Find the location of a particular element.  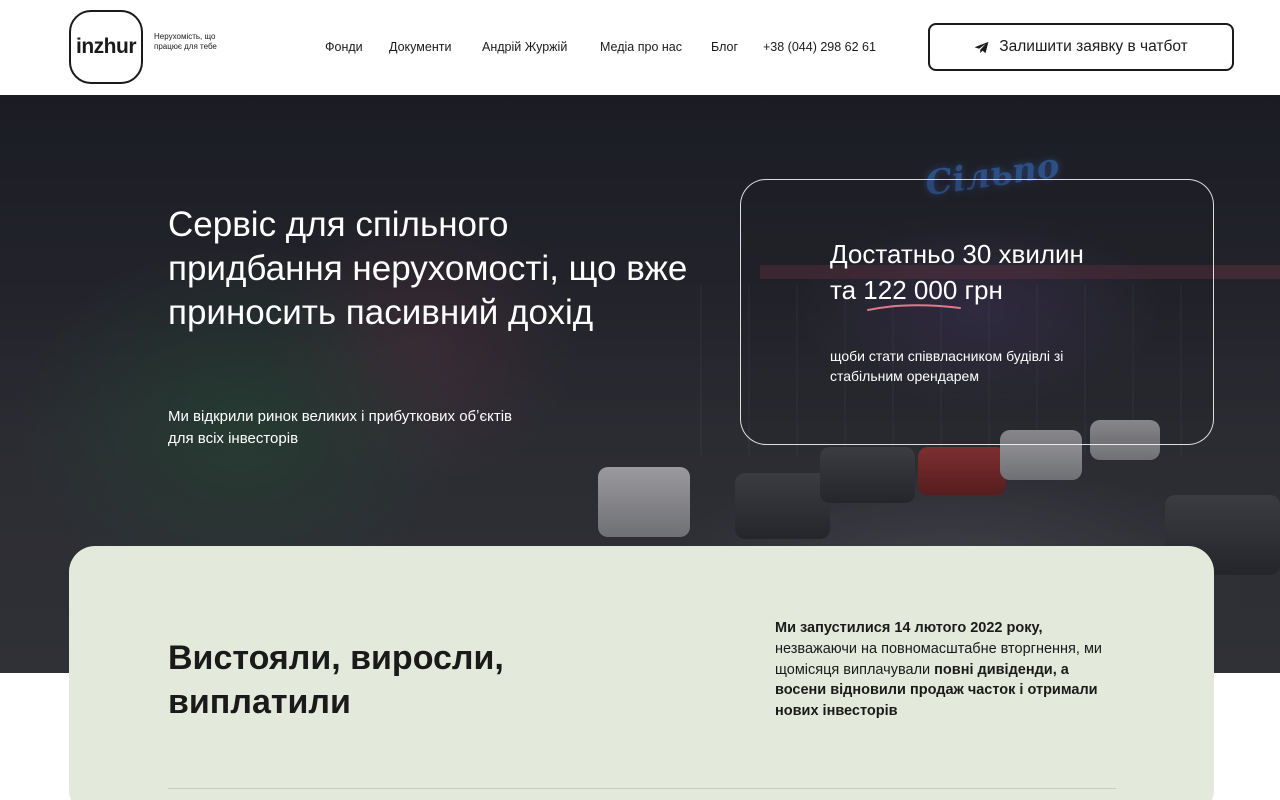

logo-text: inzhur is located at coordinates (106, 46).